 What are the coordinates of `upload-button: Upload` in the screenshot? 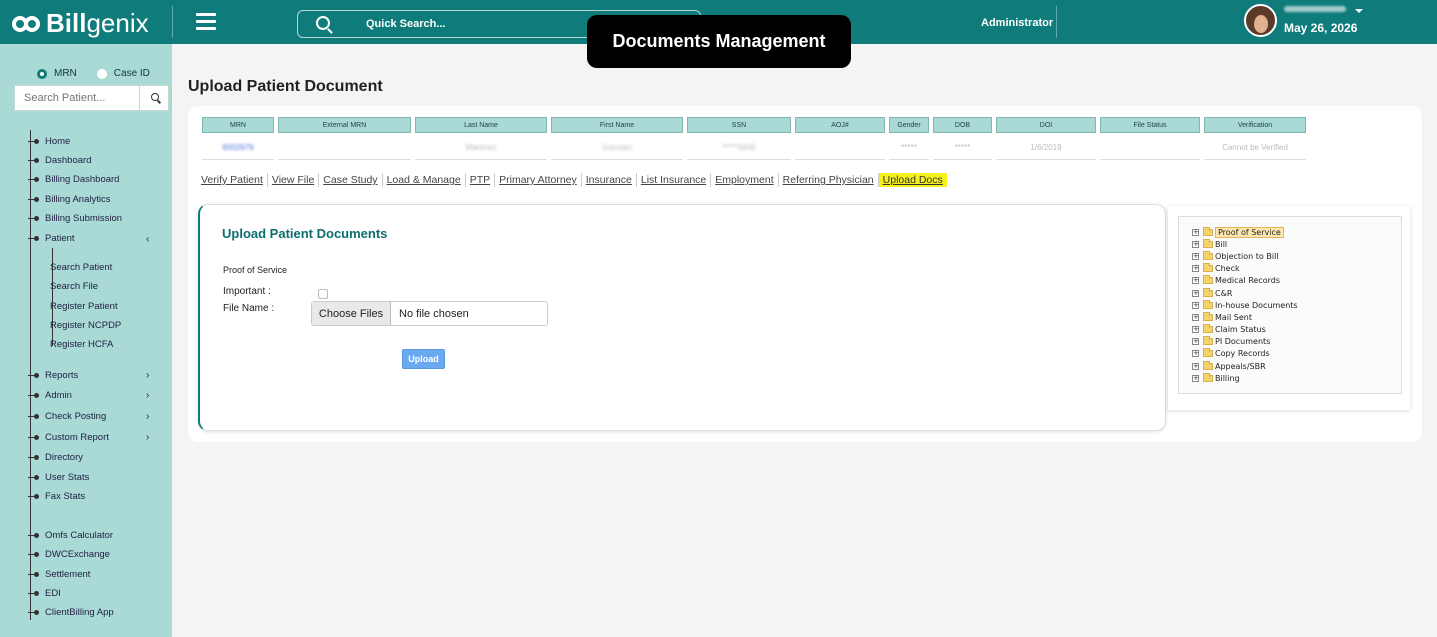 It's located at (423, 359).